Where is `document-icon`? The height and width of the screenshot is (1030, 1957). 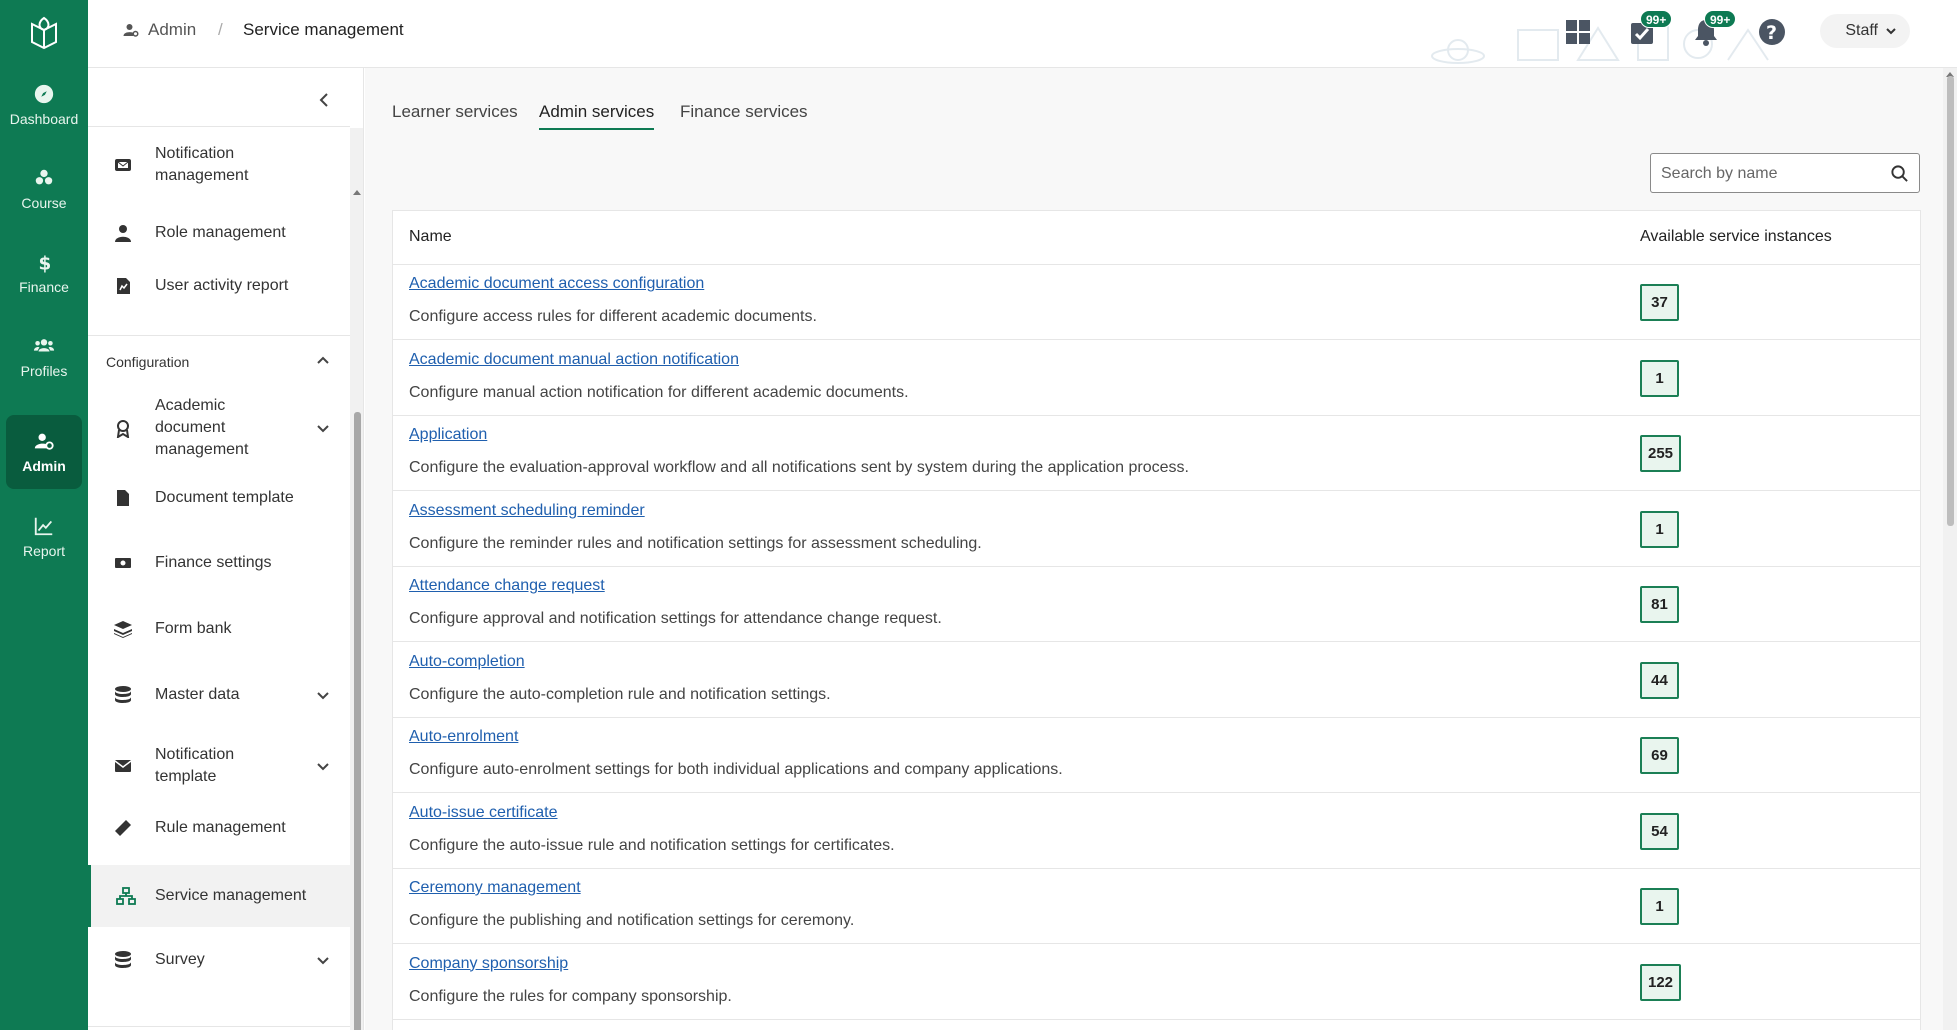 document-icon is located at coordinates (123, 498).